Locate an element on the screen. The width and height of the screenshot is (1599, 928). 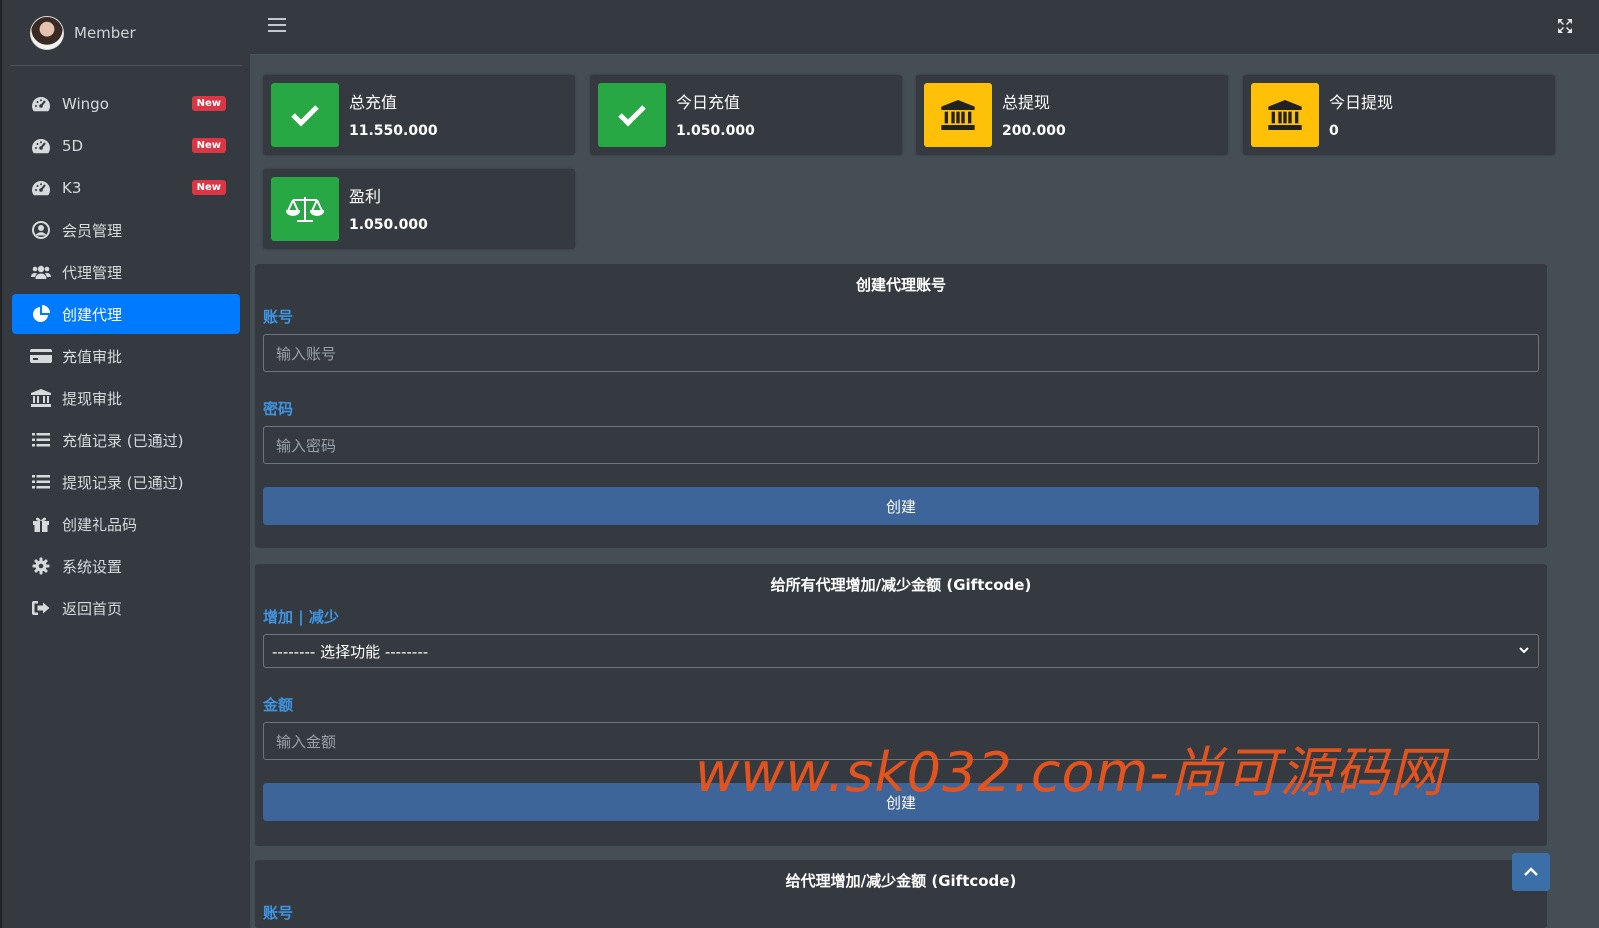
credit-card-icon is located at coordinates (41, 356).